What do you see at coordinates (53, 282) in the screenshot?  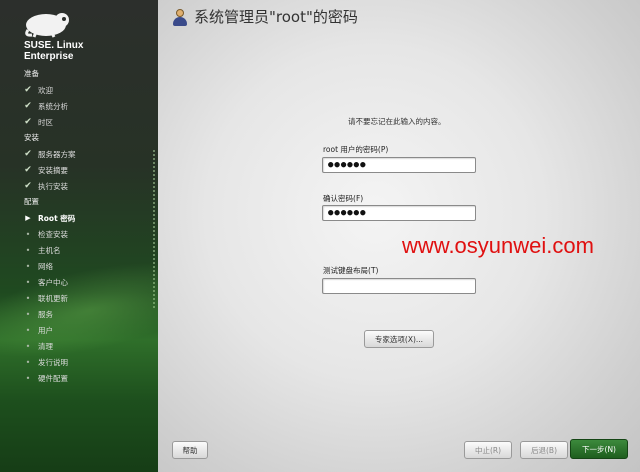 I see `step-label: 客户中心` at bounding box center [53, 282].